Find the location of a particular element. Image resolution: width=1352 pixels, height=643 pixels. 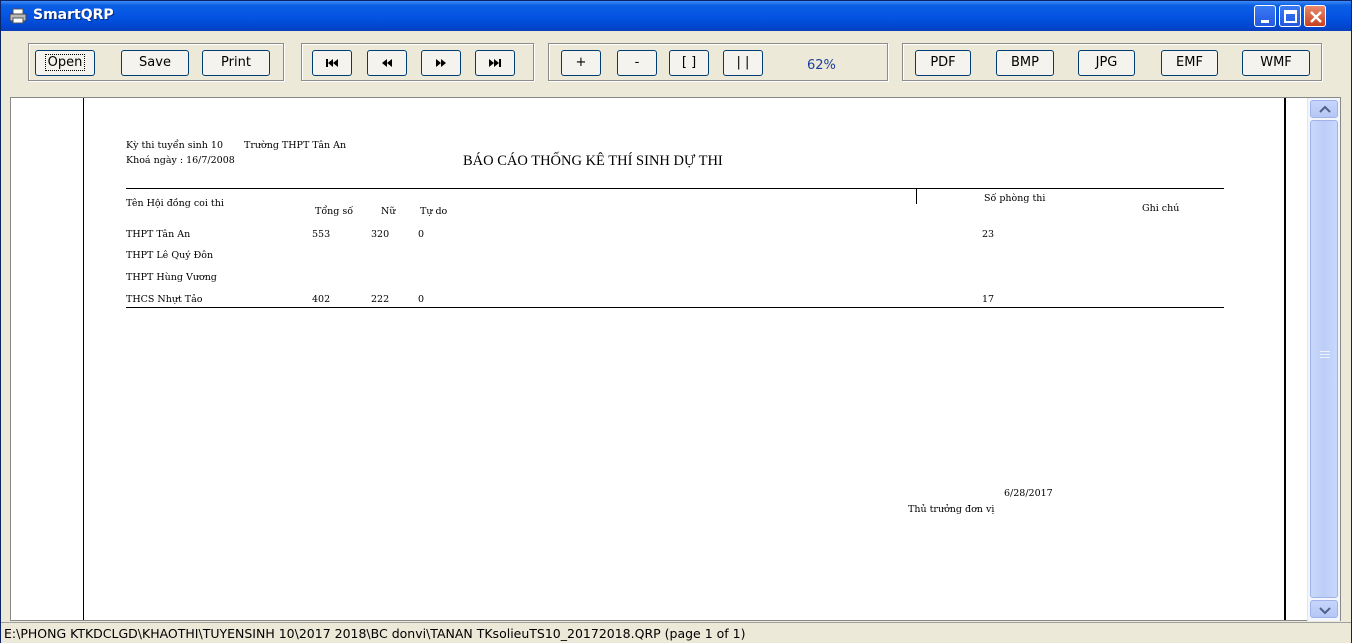

next-page-button is located at coordinates (441, 63).